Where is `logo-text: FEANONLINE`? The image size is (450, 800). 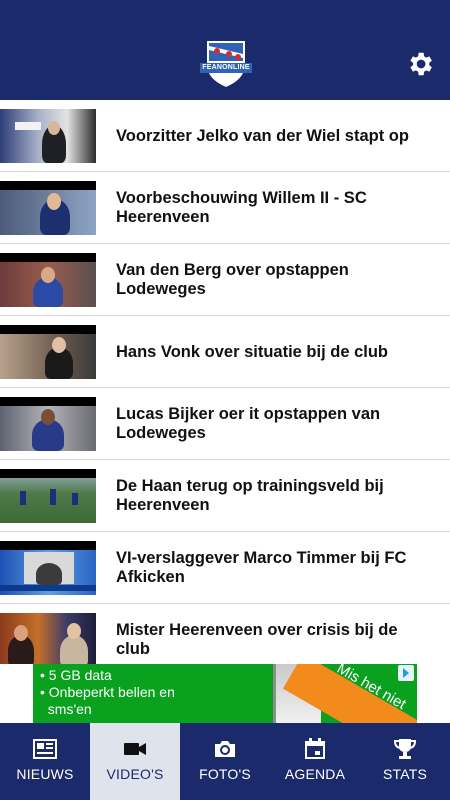 logo-text: FEANONLINE is located at coordinates (226, 67).